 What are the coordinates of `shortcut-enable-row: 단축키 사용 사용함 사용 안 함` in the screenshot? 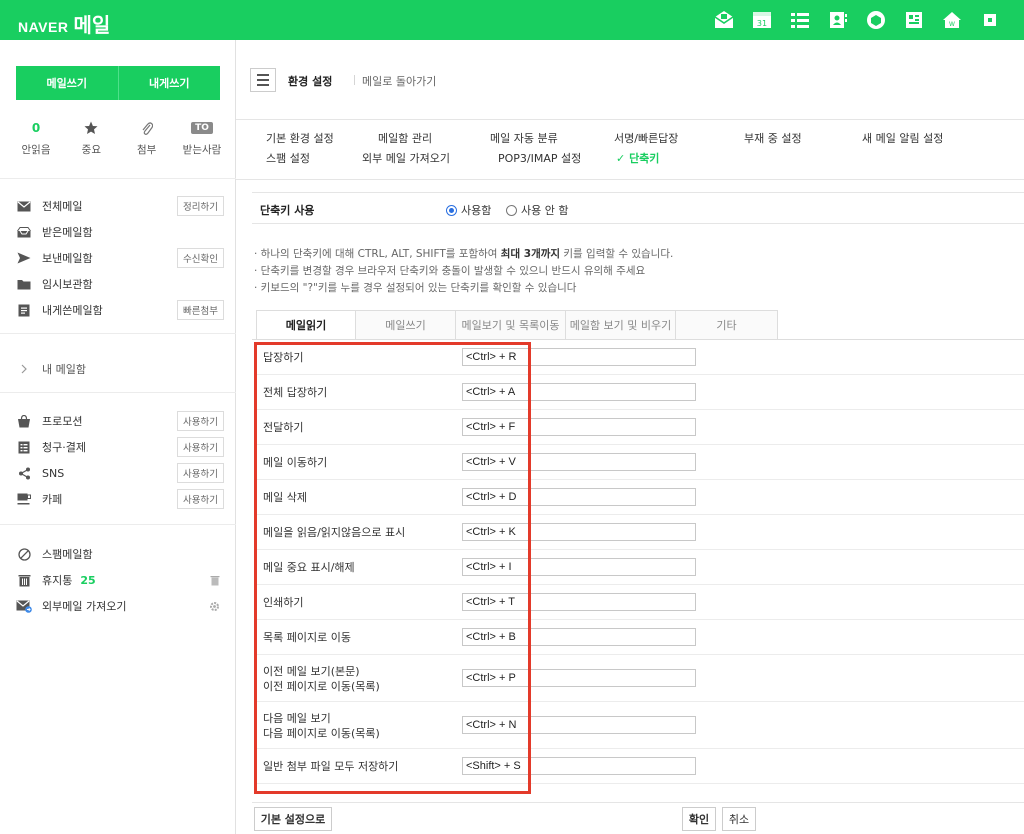 It's located at (638, 208).